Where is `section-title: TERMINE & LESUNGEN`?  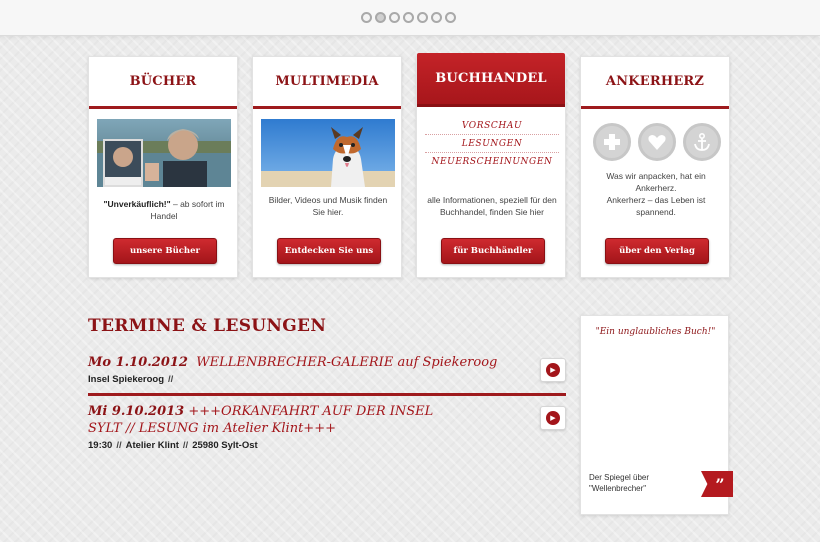
section-title: TERMINE & LESUNGEN is located at coordinates (207, 326).